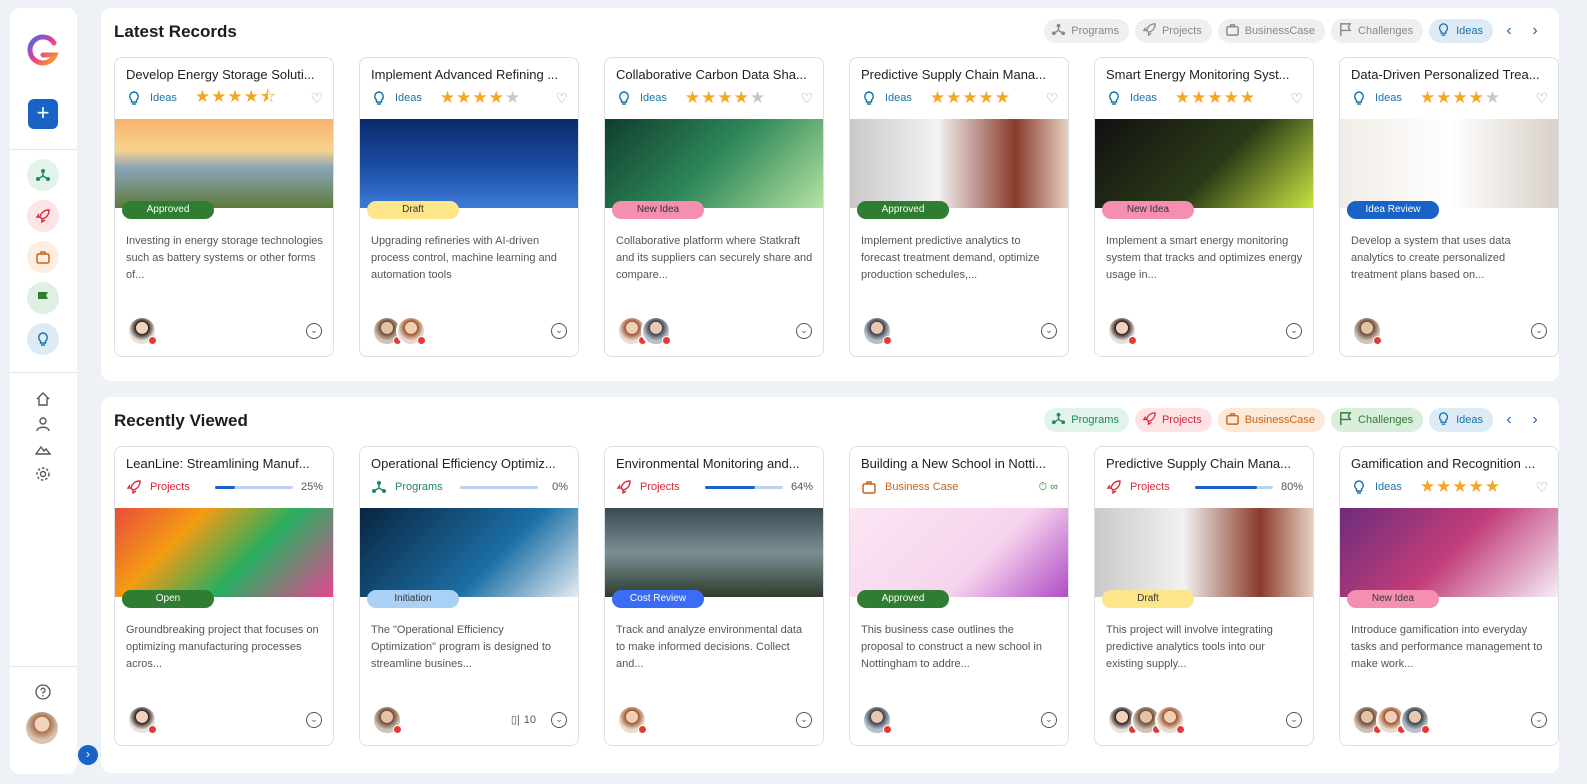 This screenshot has width=1587, height=784. What do you see at coordinates (1204, 552) in the screenshot?
I see `card-image` at bounding box center [1204, 552].